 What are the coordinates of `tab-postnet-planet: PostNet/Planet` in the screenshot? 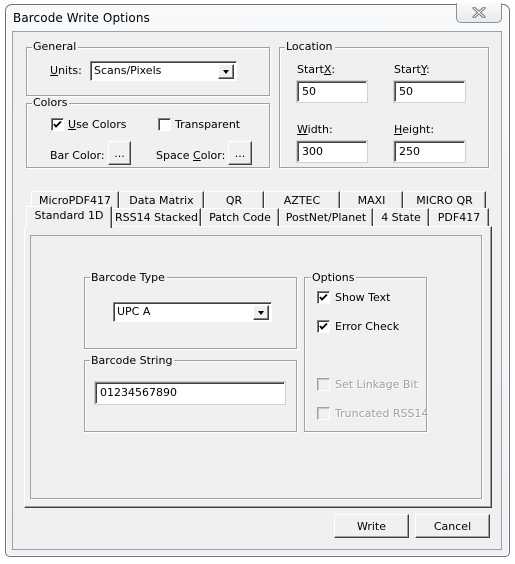 It's located at (326, 217).